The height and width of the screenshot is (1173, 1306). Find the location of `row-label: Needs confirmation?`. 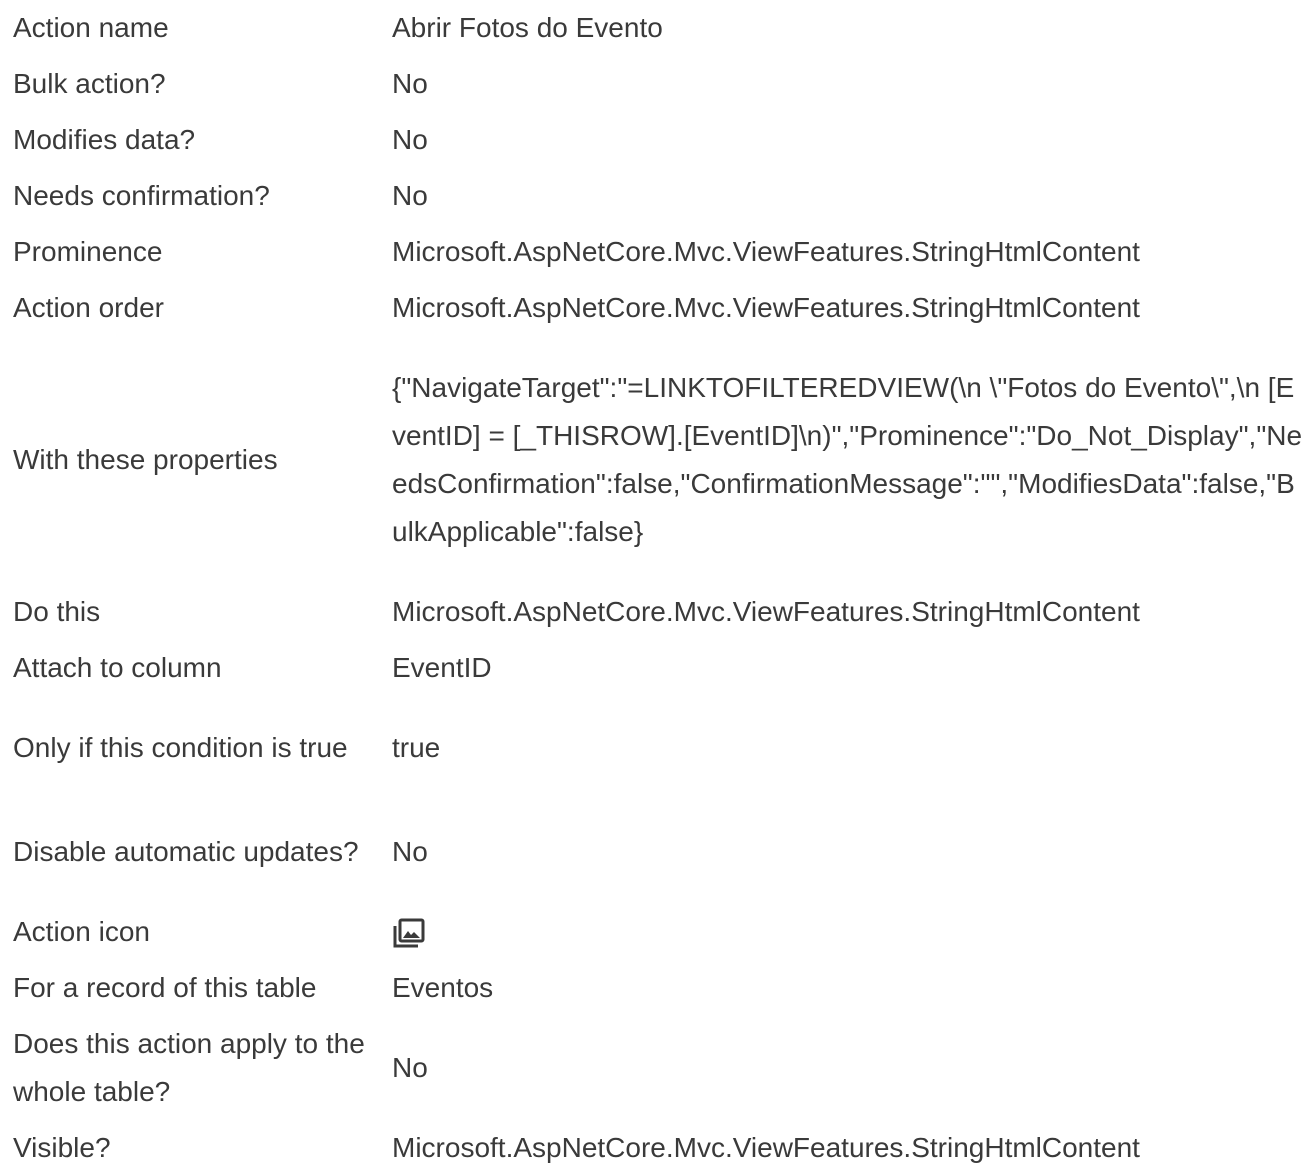

row-label: Needs confirmation? is located at coordinates (141, 195).